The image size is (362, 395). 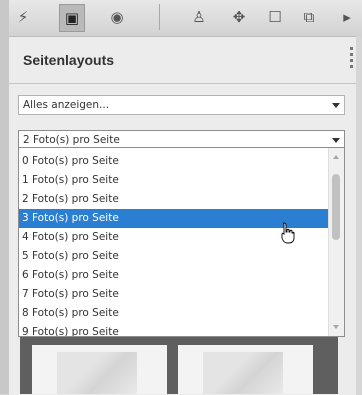 What do you see at coordinates (174, 161) in the screenshot?
I see `dropdown-option: 0 Foto(s) pro Seite` at bounding box center [174, 161].